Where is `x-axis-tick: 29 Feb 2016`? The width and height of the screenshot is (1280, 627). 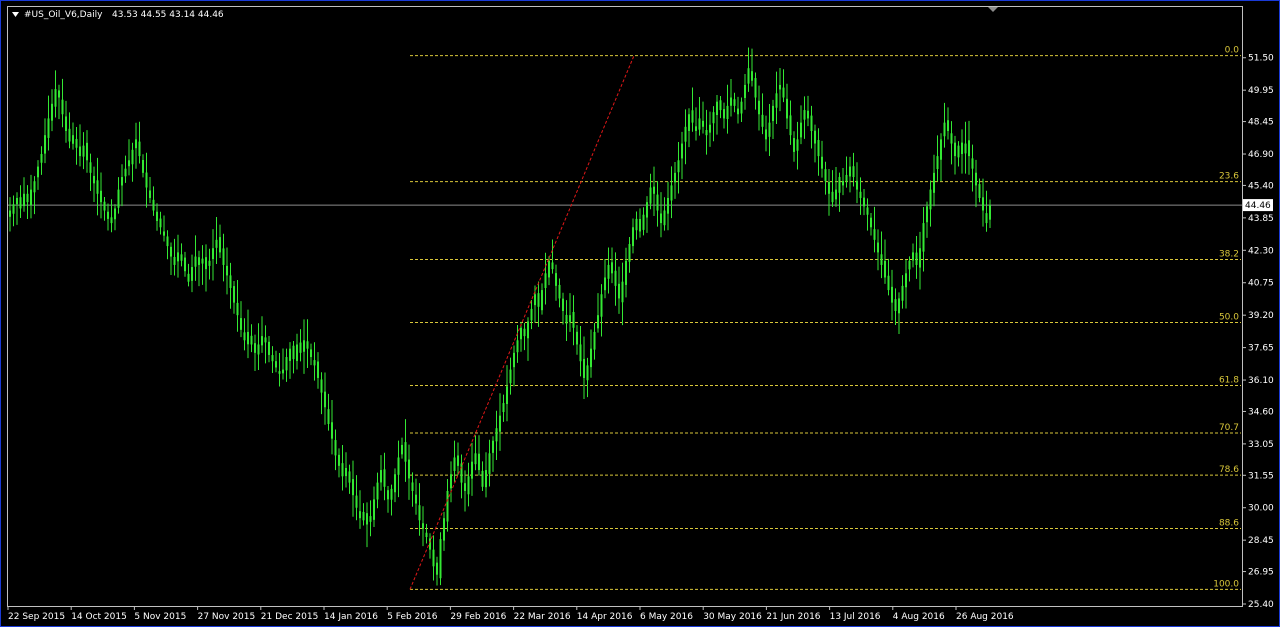 x-axis-tick: 29 Feb 2016 is located at coordinates (478, 614).